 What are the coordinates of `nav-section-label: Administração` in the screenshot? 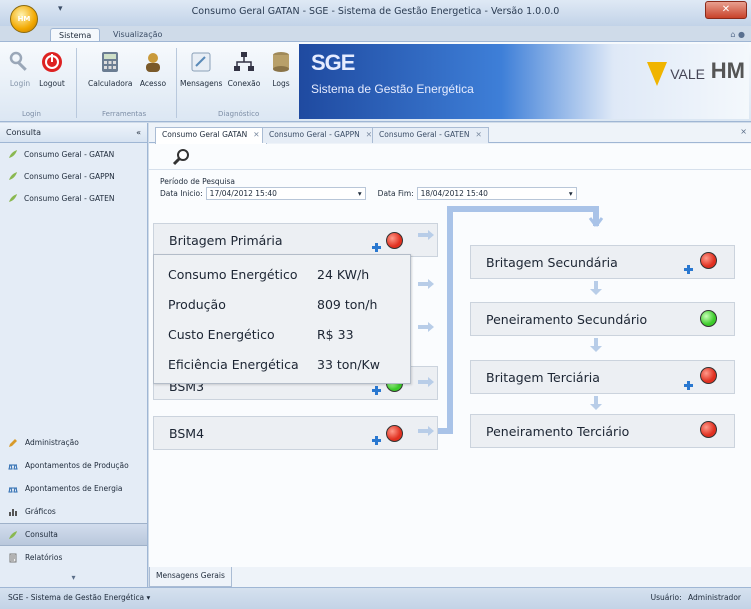 It's located at (52, 442).